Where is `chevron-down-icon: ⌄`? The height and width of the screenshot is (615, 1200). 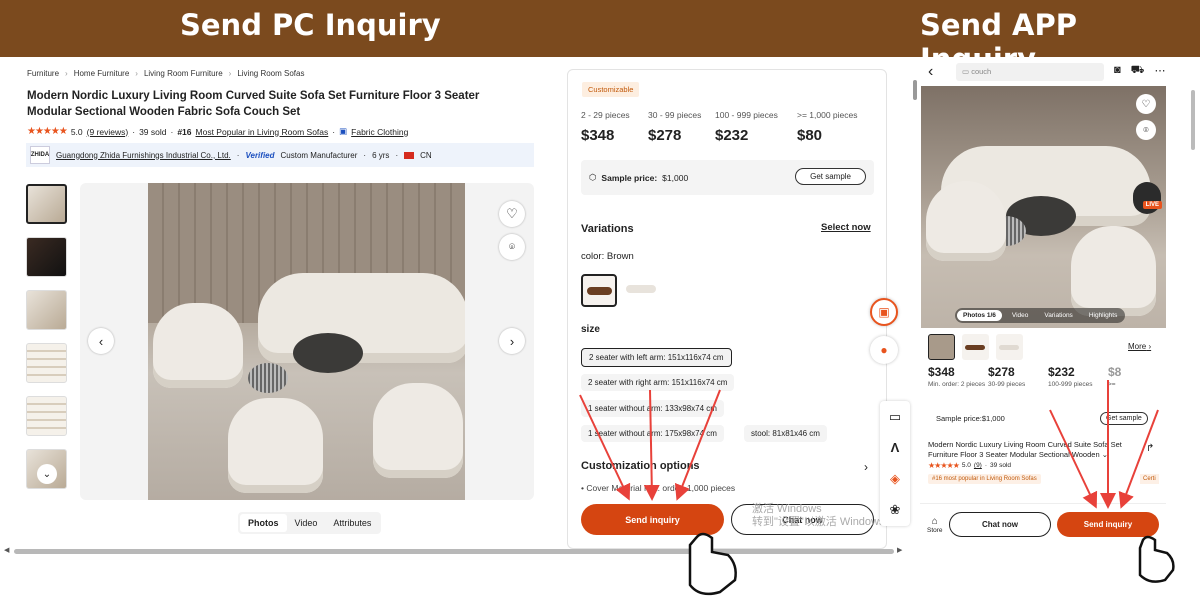 chevron-down-icon: ⌄ is located at coordinates (47, 474).